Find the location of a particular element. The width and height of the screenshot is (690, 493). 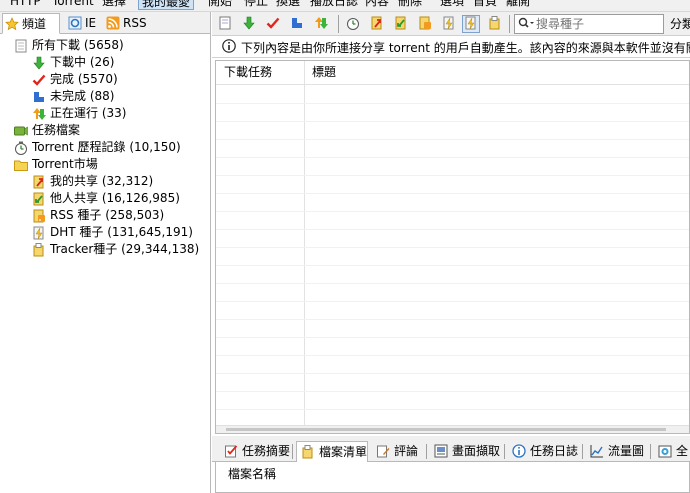

tree-completed: 完成 (5570) is located at coordinates (75, 79).